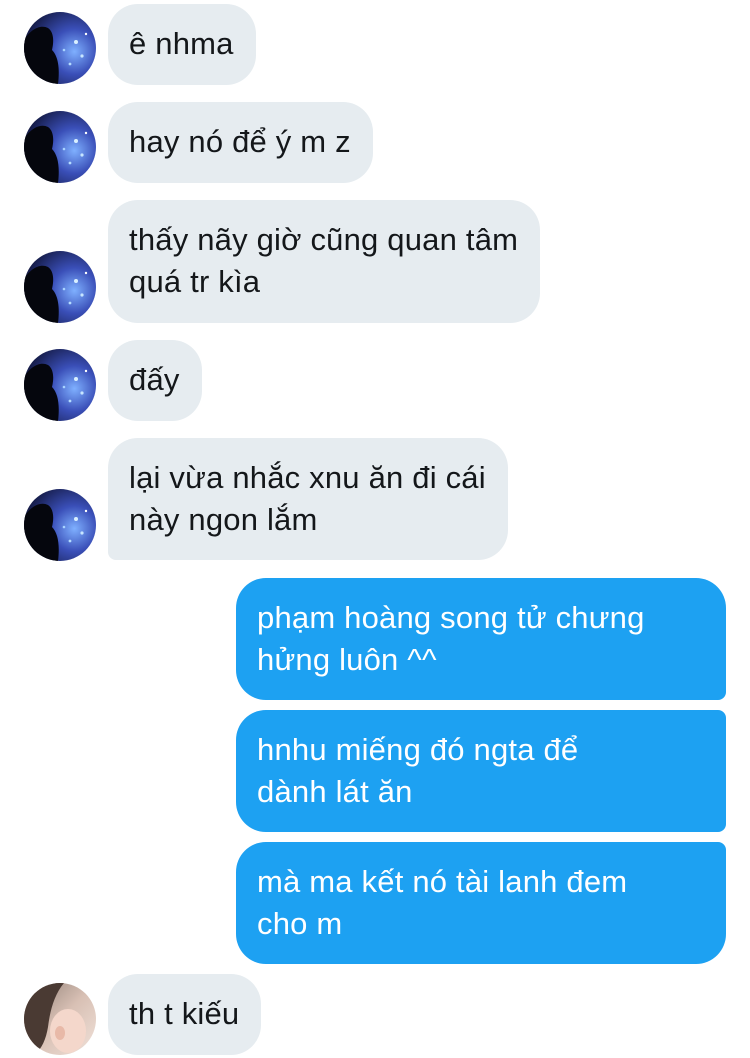 The width and height of the screenshot is (750, 1058). What do you see at coordinates (185, 1014) in the screenshot?
I see `message-bubble-incoming: th t kiếu` at bounding box center [185, 1014].